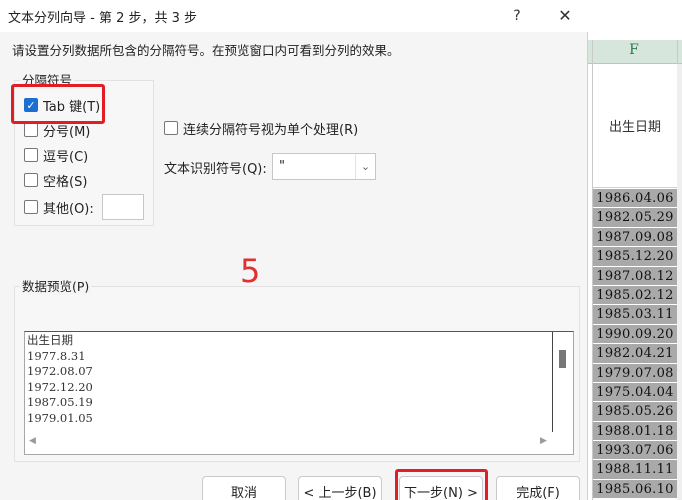  I want to click on other-checkbox-row: 其他(O):, so click(59, 207).